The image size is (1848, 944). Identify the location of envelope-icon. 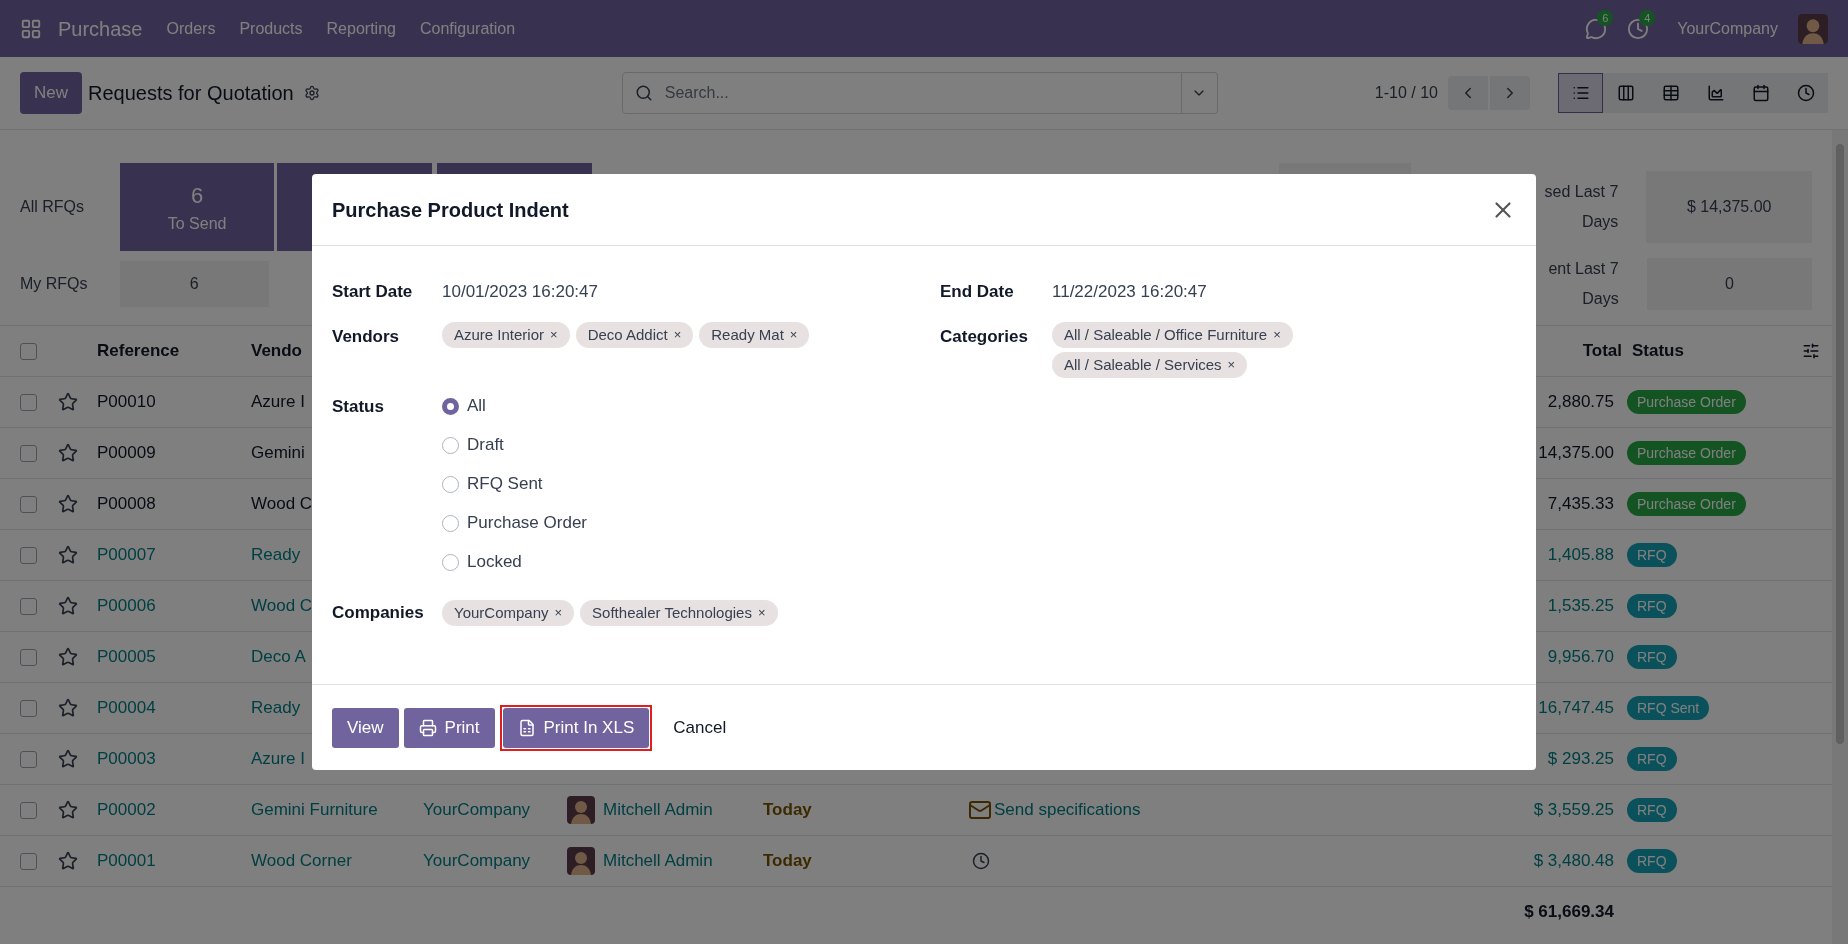
(980, 810).